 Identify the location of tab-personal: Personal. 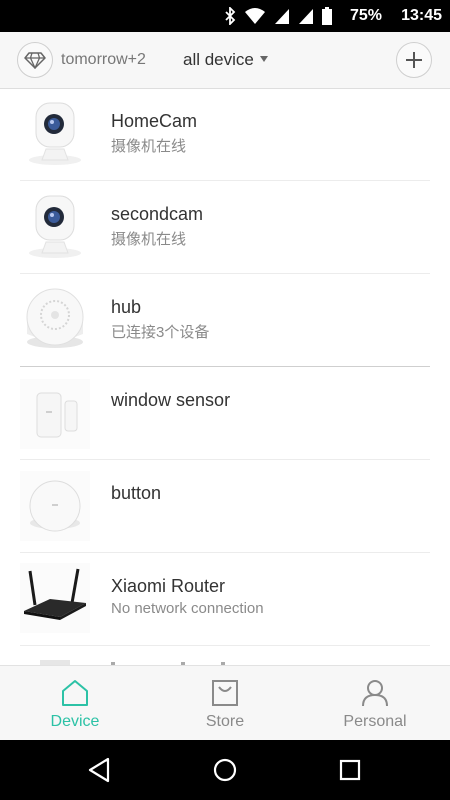
(375, 703).